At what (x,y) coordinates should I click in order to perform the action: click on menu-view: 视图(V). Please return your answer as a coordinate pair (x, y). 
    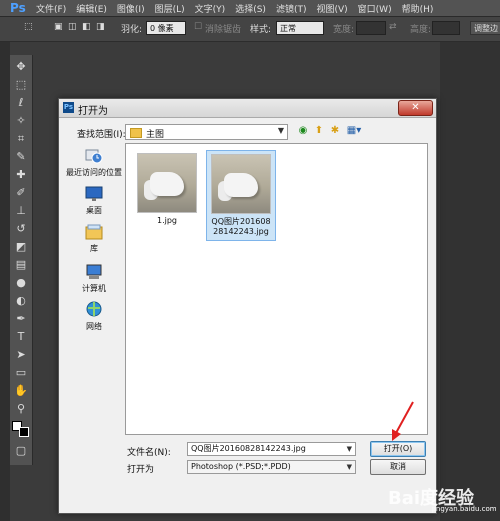
    Looking at the image, I should click on (331, 8).